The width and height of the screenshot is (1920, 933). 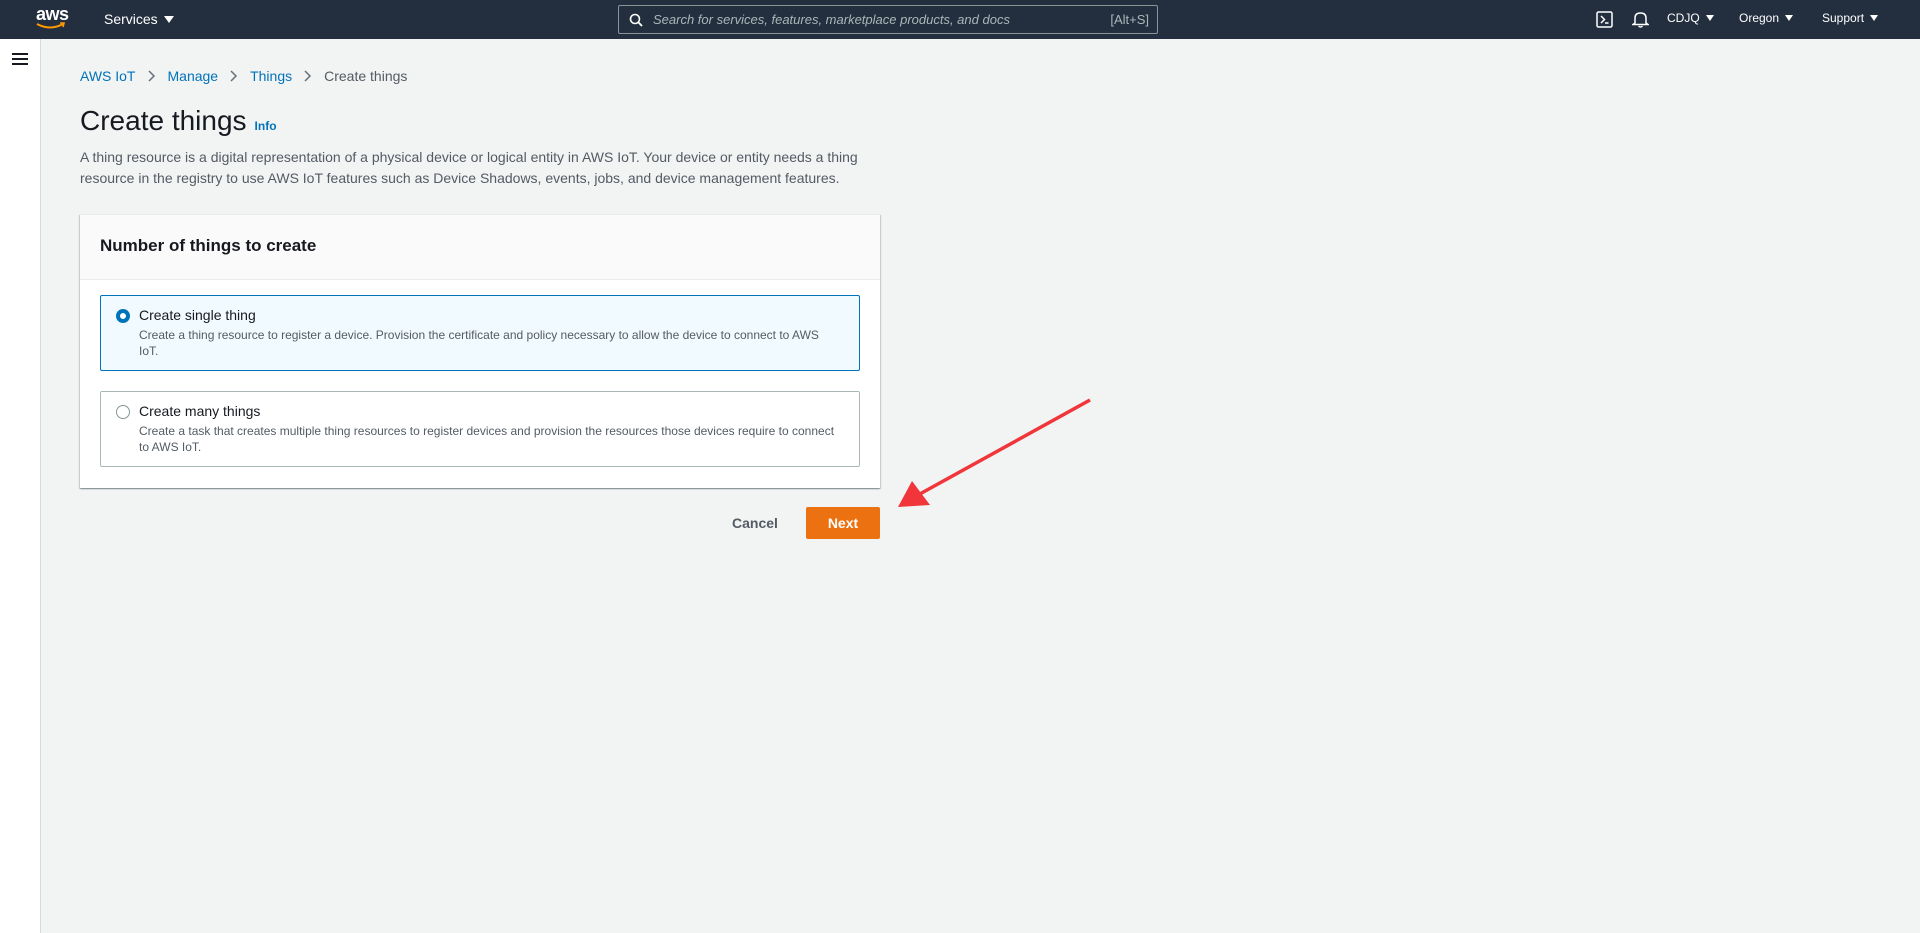 I want to click on search-icon, so click(x=636, y=20).